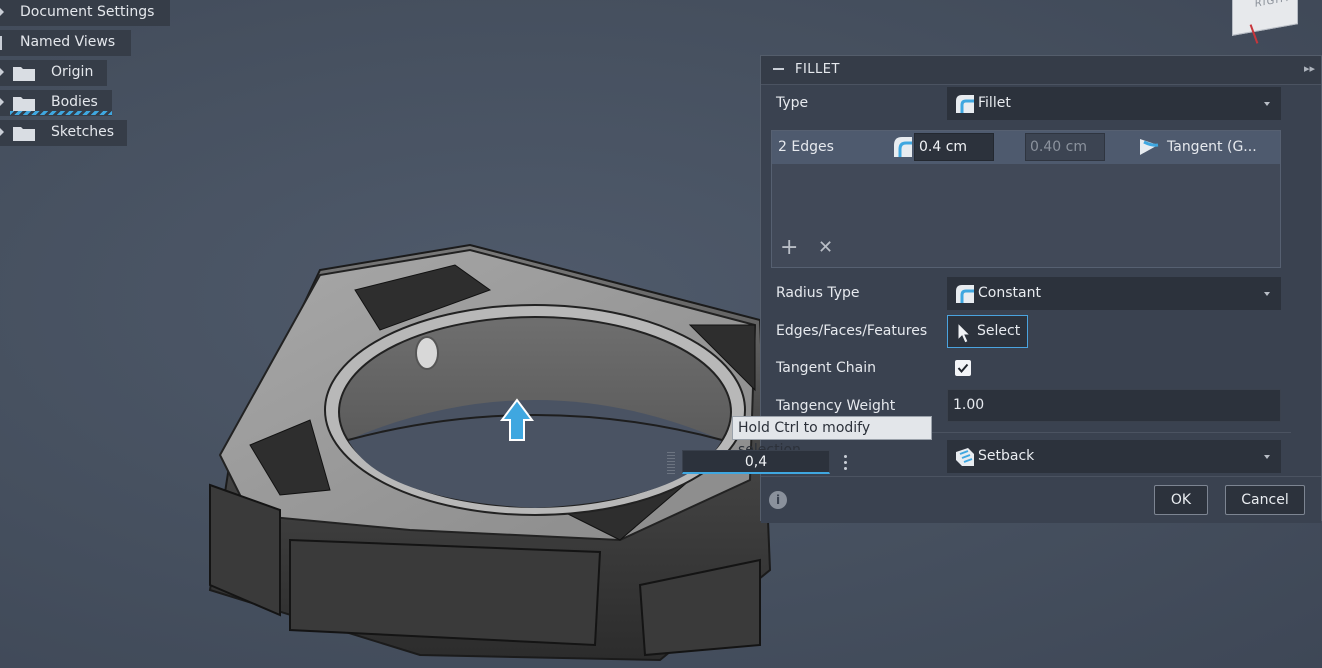 This screenshot has width=1322, height=668. I want to click on tangent-chain-label: Tangent Chain, so click(826, 368).